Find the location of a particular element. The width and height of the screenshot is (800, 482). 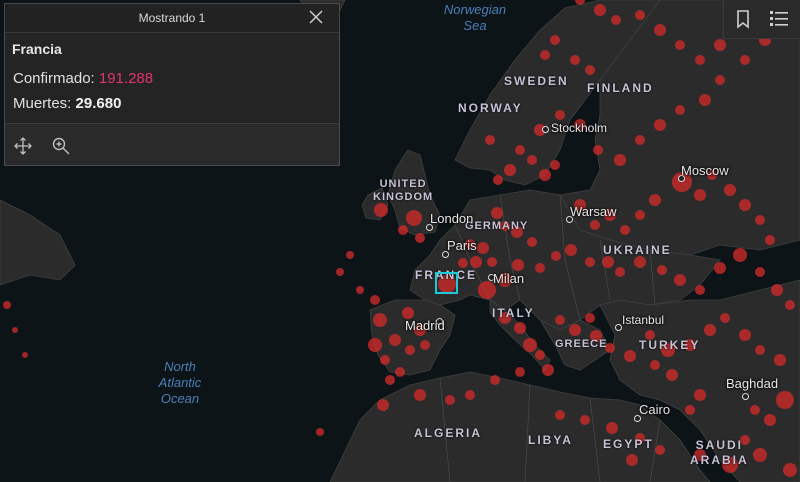

selected-feature-highlight is located at coordinates (446, 283).